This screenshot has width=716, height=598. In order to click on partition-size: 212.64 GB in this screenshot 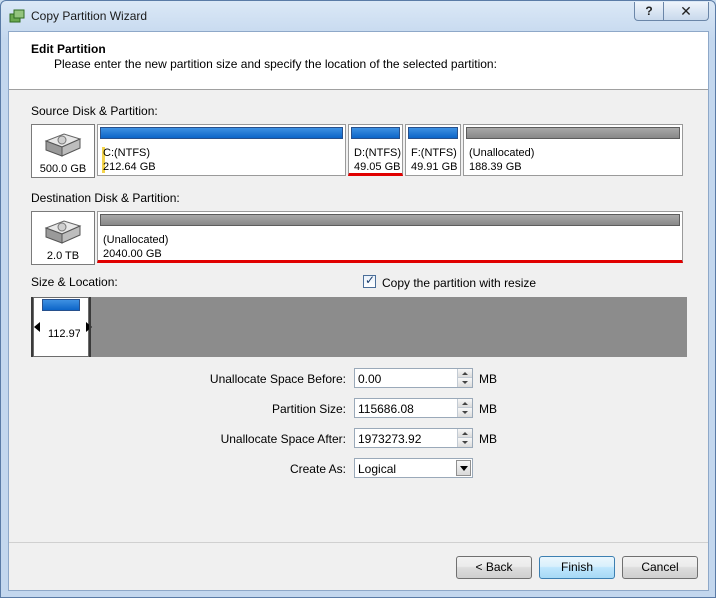, I will do `click(129, 167)`.